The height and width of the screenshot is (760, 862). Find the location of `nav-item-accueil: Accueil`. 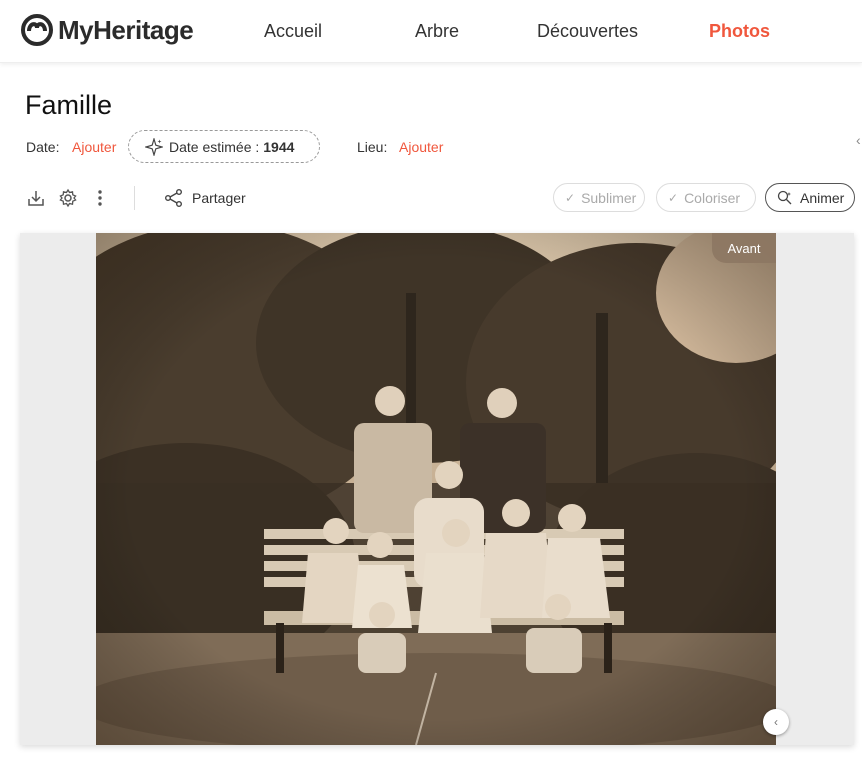

nav-item-accueil: Accueil is located at coordinates (293, 31).